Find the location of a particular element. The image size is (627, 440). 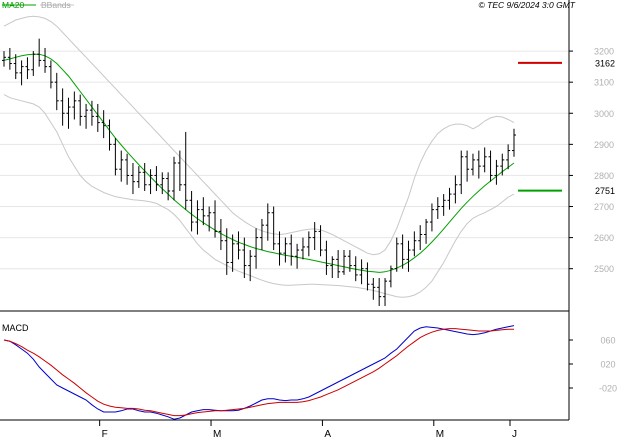

ma20-legend-label: MA20 is located at coordinates (13, 5).